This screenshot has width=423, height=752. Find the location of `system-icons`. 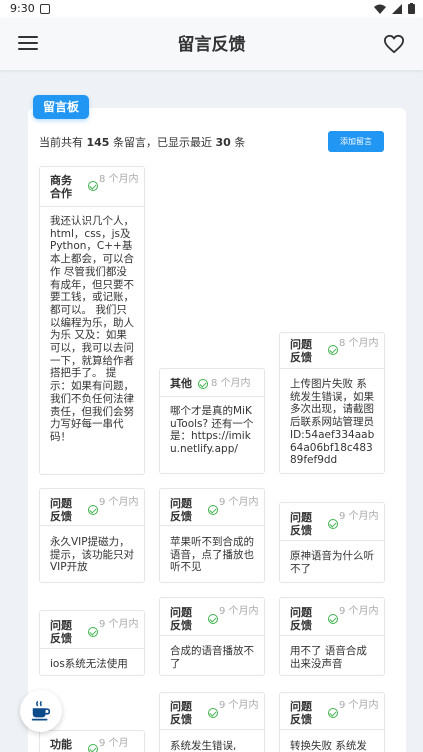

system-icons is located at coordinates (394, 8).